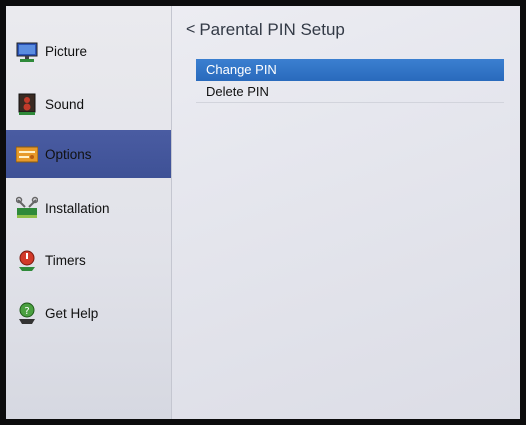 The width and height of the screenshot is (526, 425). I want to click on help-icon: ?, so click(27, 313).